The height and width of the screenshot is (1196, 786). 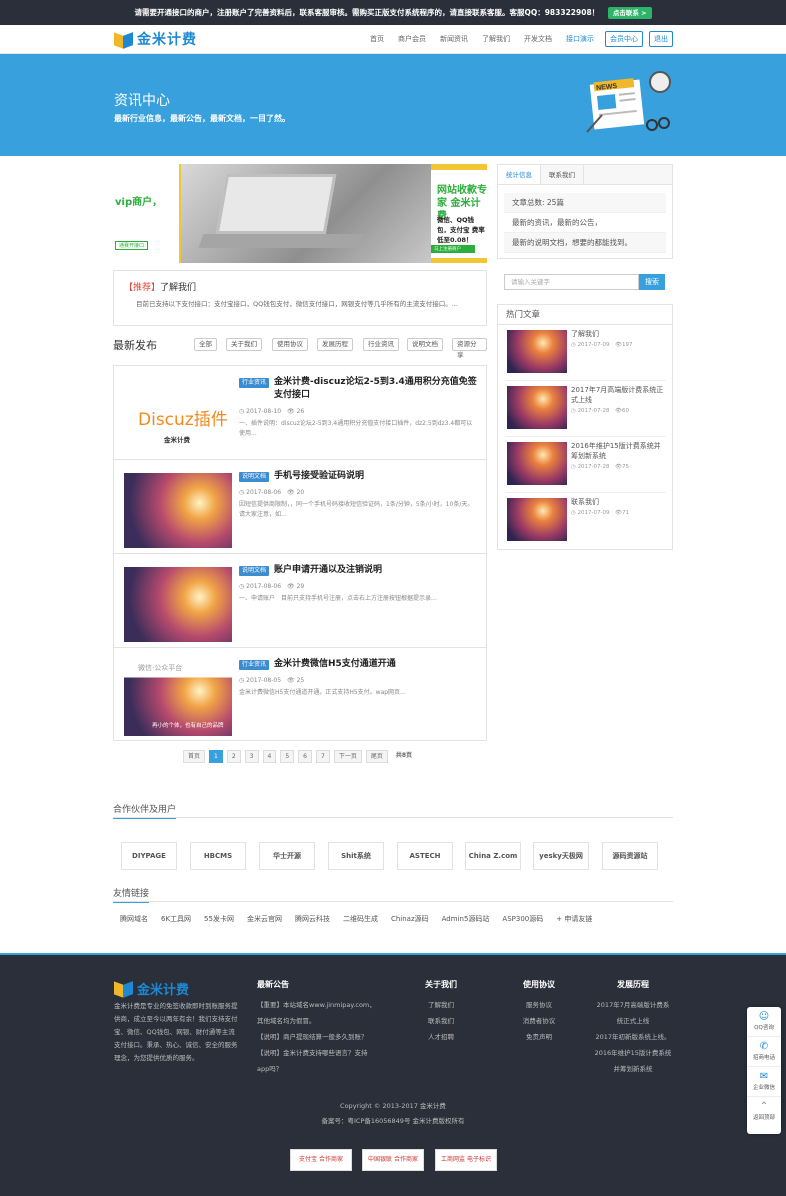 I want to click on friend-link: ASP300源码, so click(x=522, y=919).